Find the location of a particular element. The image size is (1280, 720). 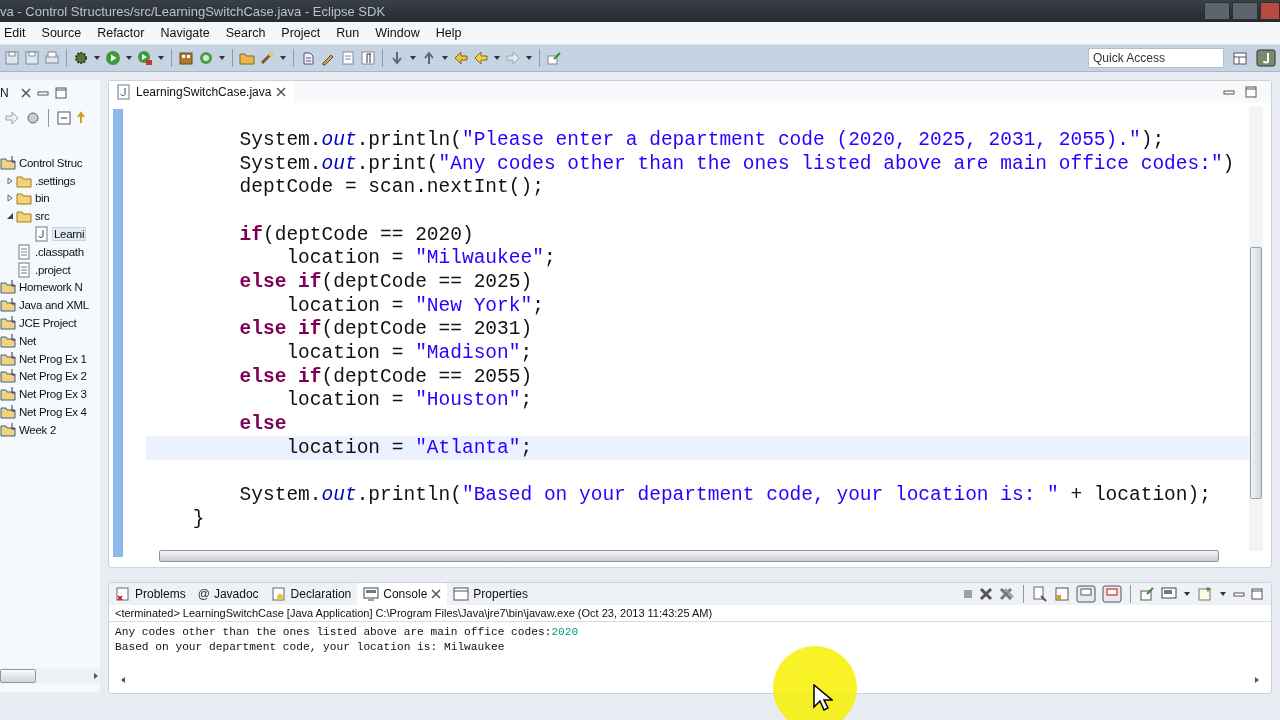

annotation-icon is located at coordinates (308, 58).